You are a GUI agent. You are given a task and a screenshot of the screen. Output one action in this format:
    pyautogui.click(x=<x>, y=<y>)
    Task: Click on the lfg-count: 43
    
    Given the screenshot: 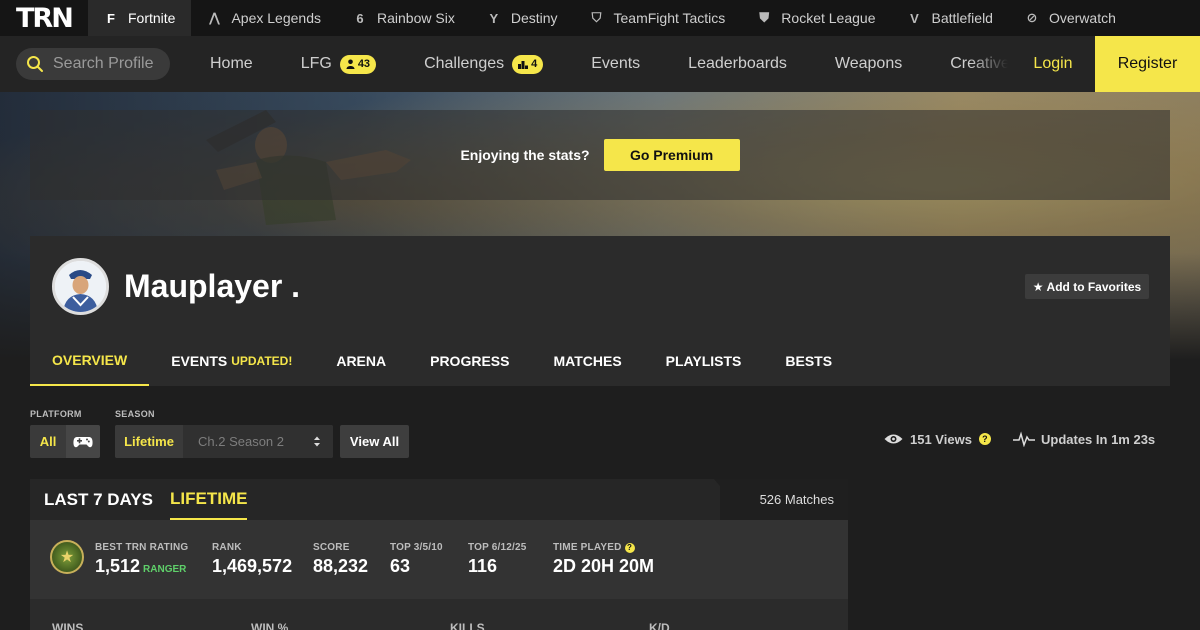 What is the action you would take?
    pyautogui.click(x=364, y=64)
    